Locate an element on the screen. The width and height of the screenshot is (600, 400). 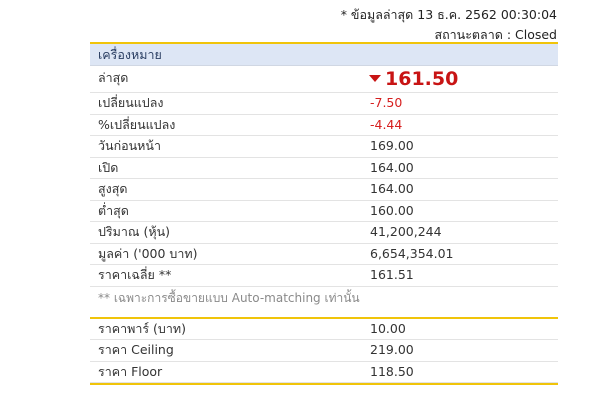
floor-label: ราคา Floor is located at coordinates (130, 371).